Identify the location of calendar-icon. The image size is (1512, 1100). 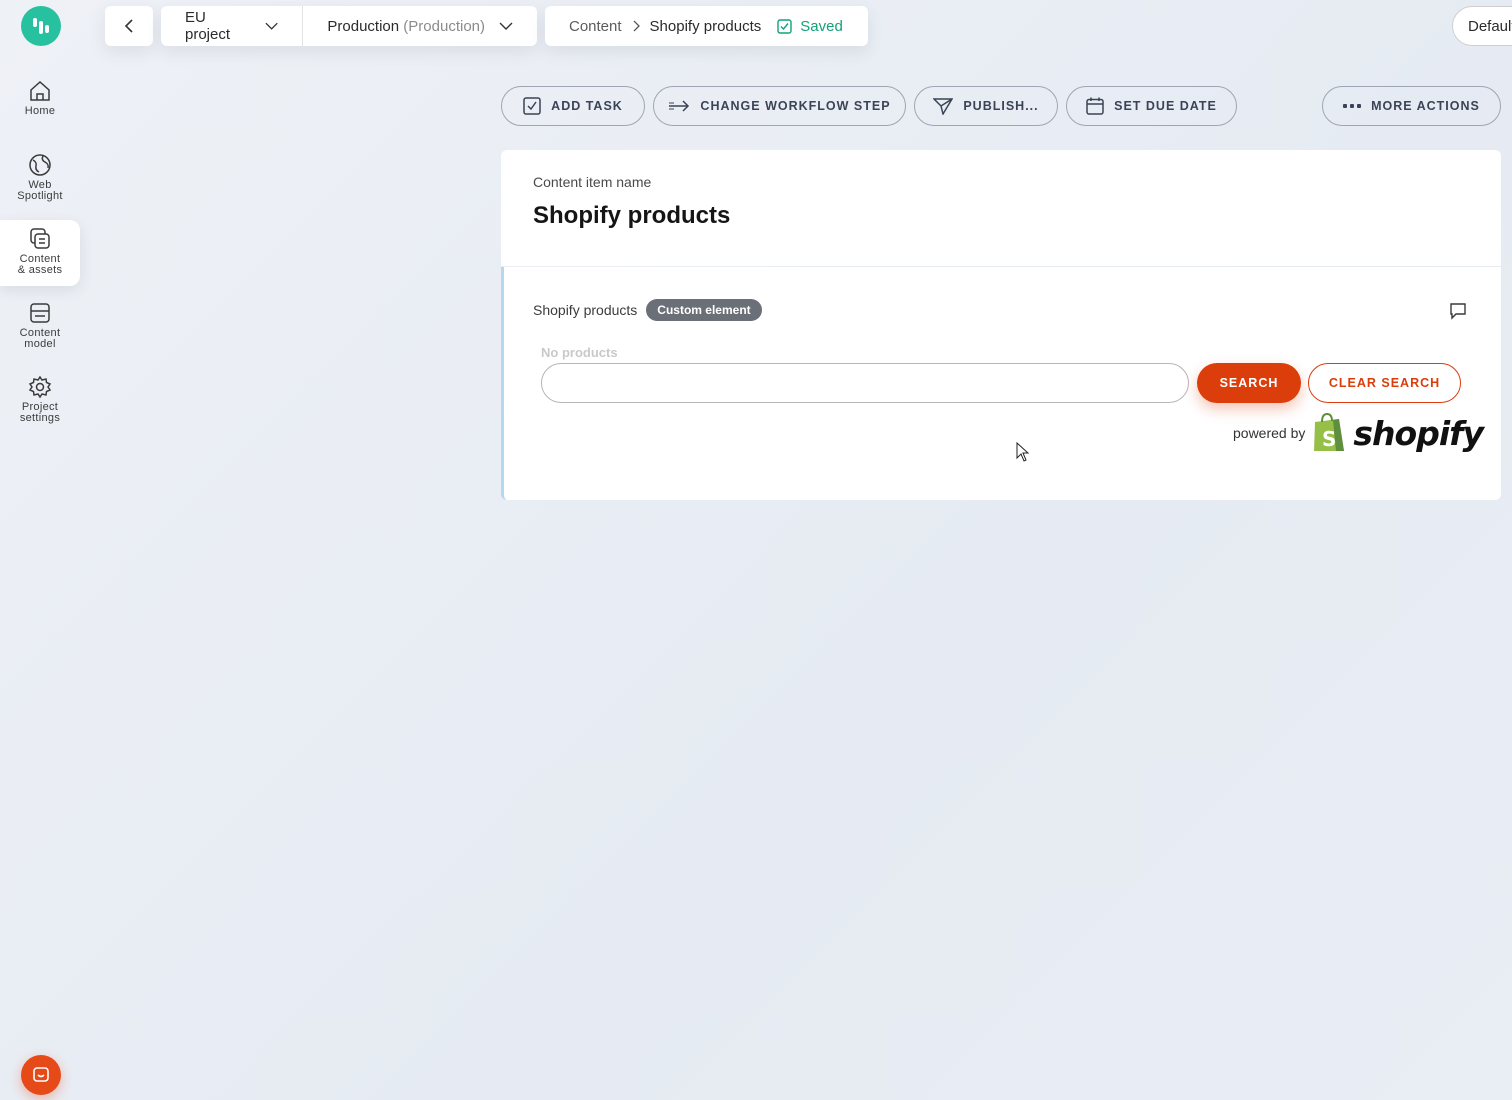
(1095, 106).